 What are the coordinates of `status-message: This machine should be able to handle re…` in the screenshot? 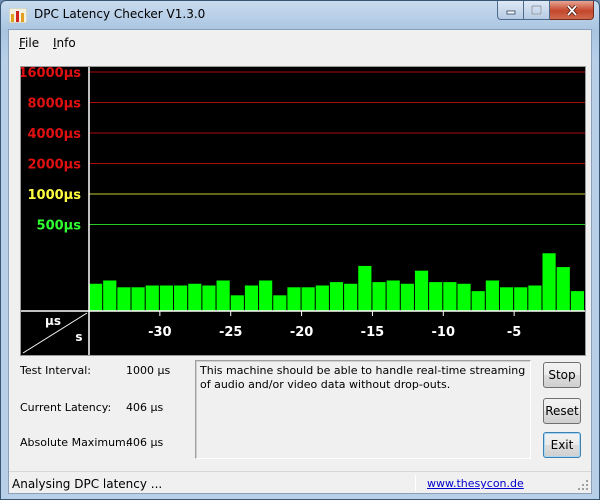 It's located at (363, 377).